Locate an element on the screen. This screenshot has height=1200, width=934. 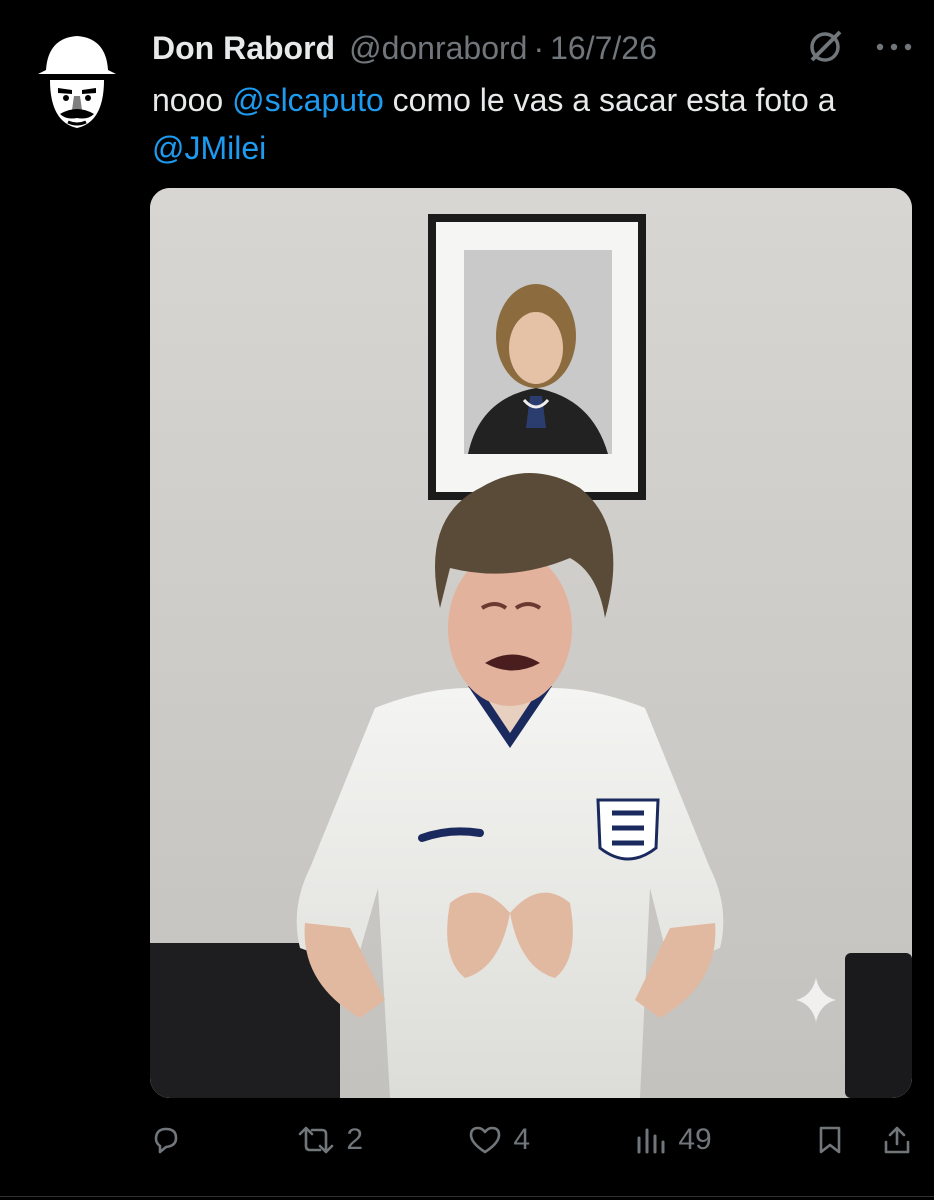
avatar-illustration-icon is located at coordinates (77, 82).